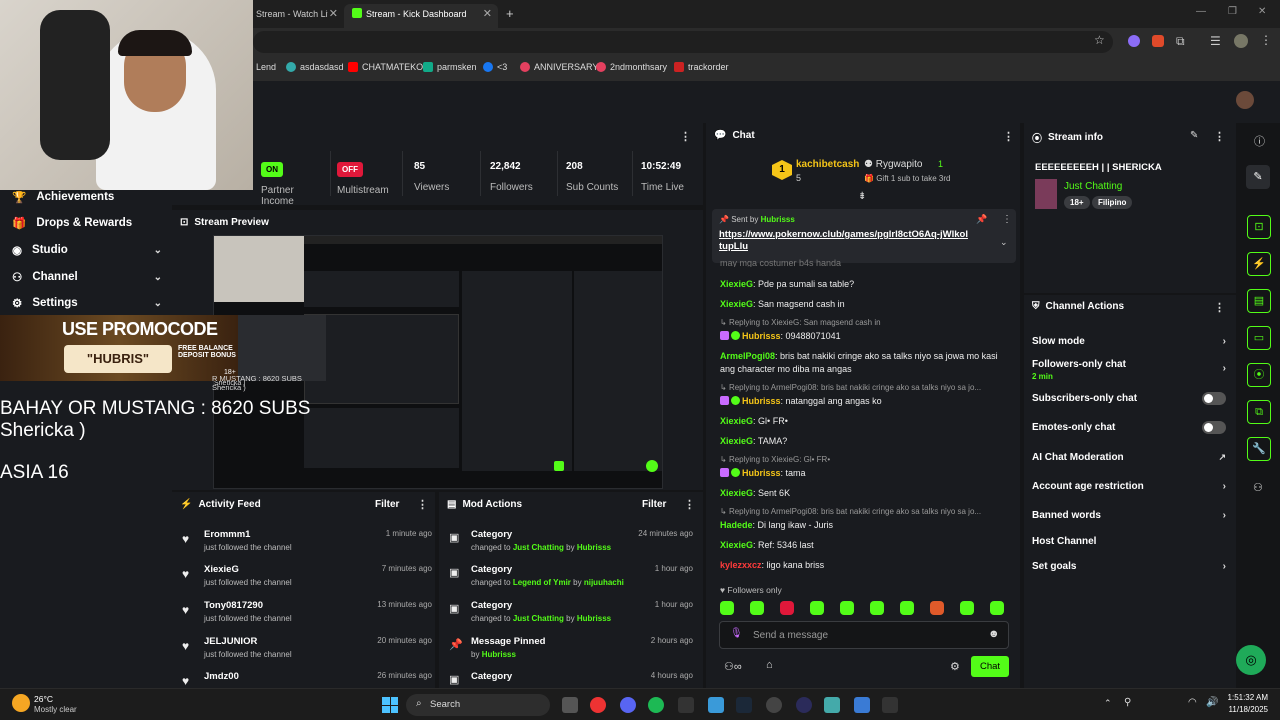  I want to click on channel-action-set-goals: Set goals ›, so click(1129, 569).